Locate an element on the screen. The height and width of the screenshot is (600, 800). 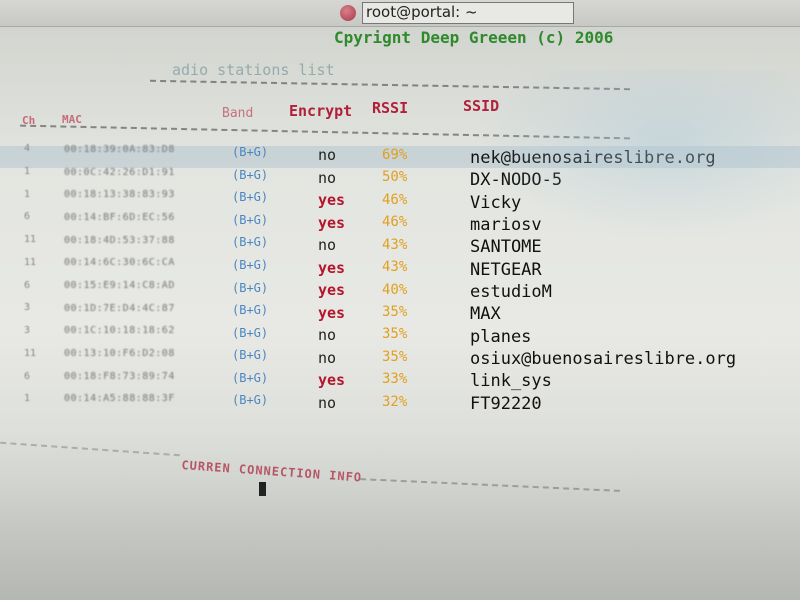
table-row: 1 00:14:A5:88:88:3F (B+G) no 32% FT92220 is located at coordinates (400, 404).